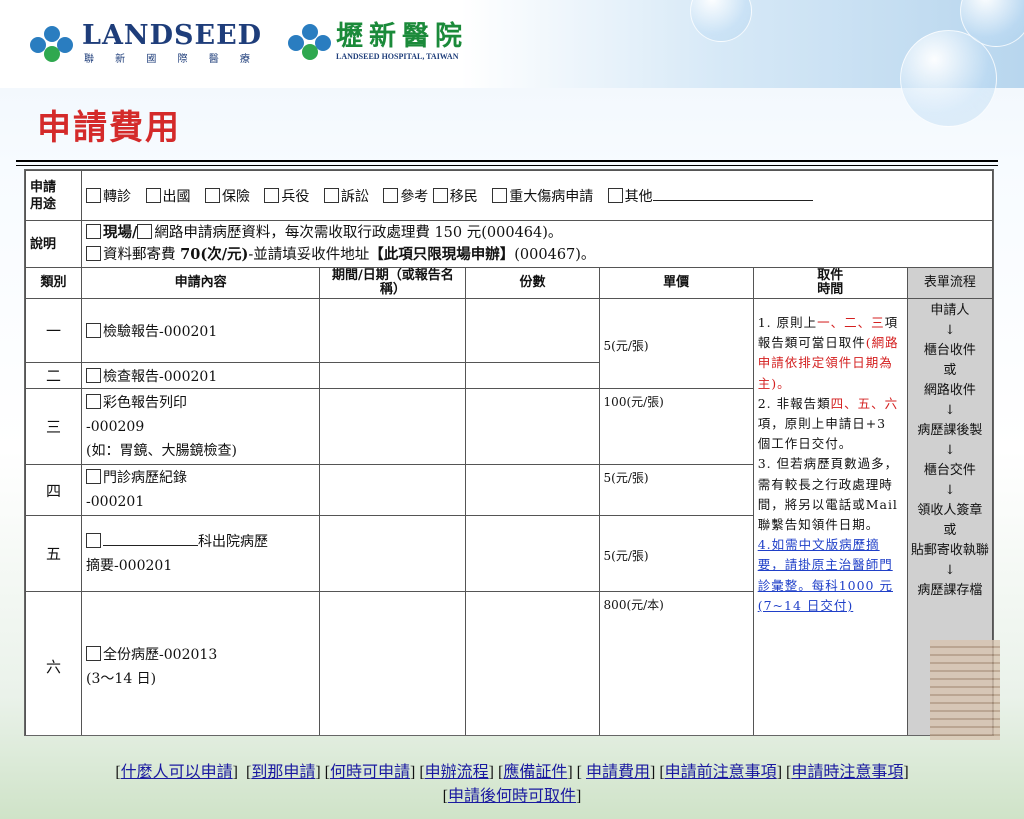 This screenshot has width=1024, height=819. Describe the element at coordinates (172, 35) in the screenshot. I see `logo-en-name: LANDSEED` at that location.